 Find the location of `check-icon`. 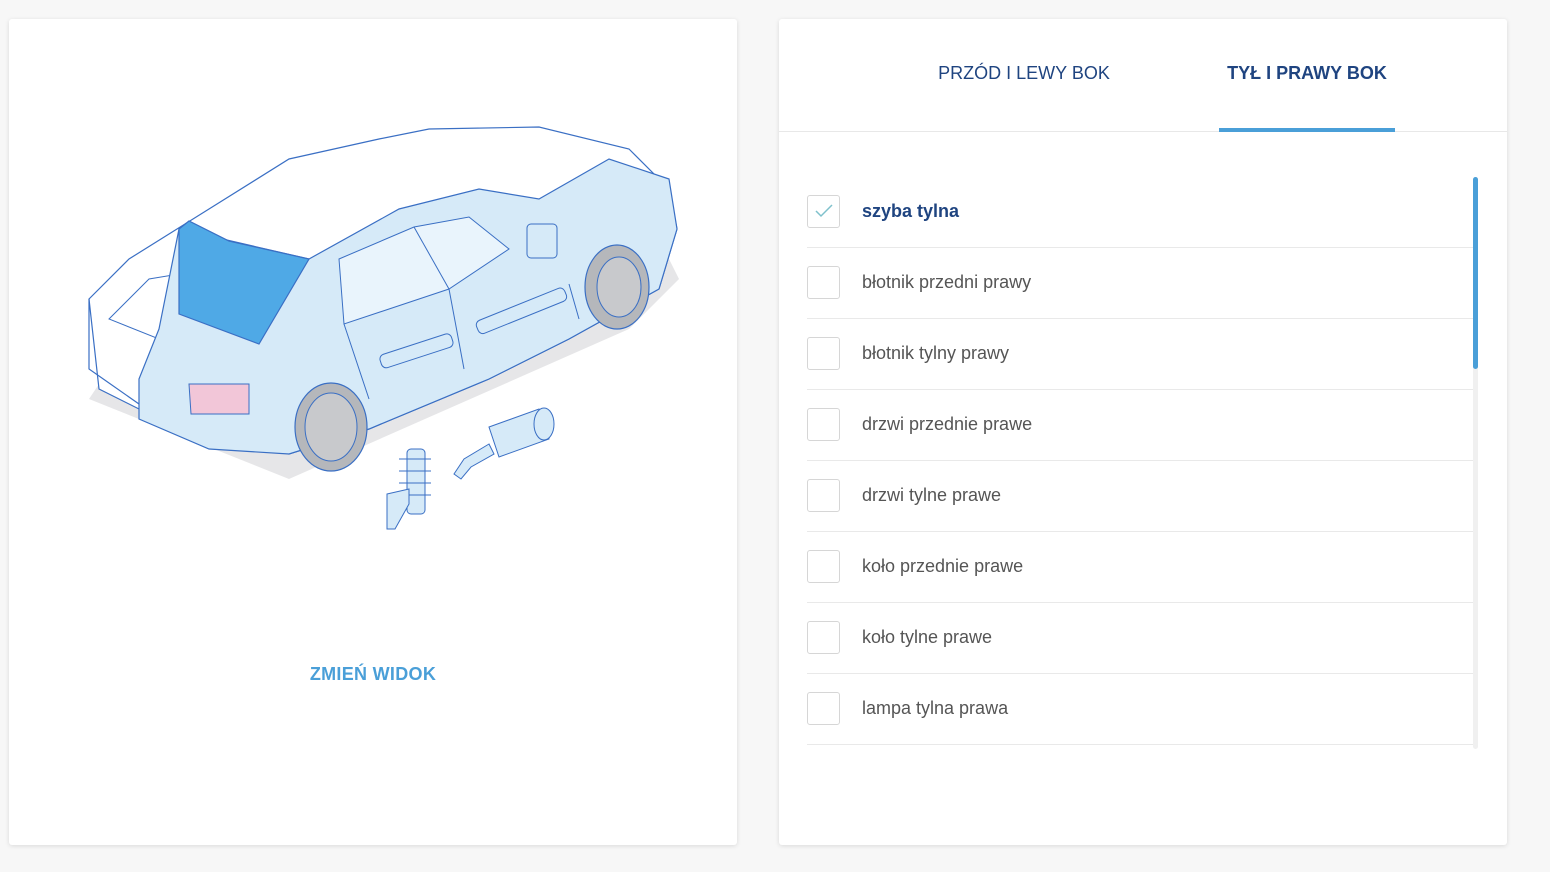

check-icon is located at coordinates (824, 211).